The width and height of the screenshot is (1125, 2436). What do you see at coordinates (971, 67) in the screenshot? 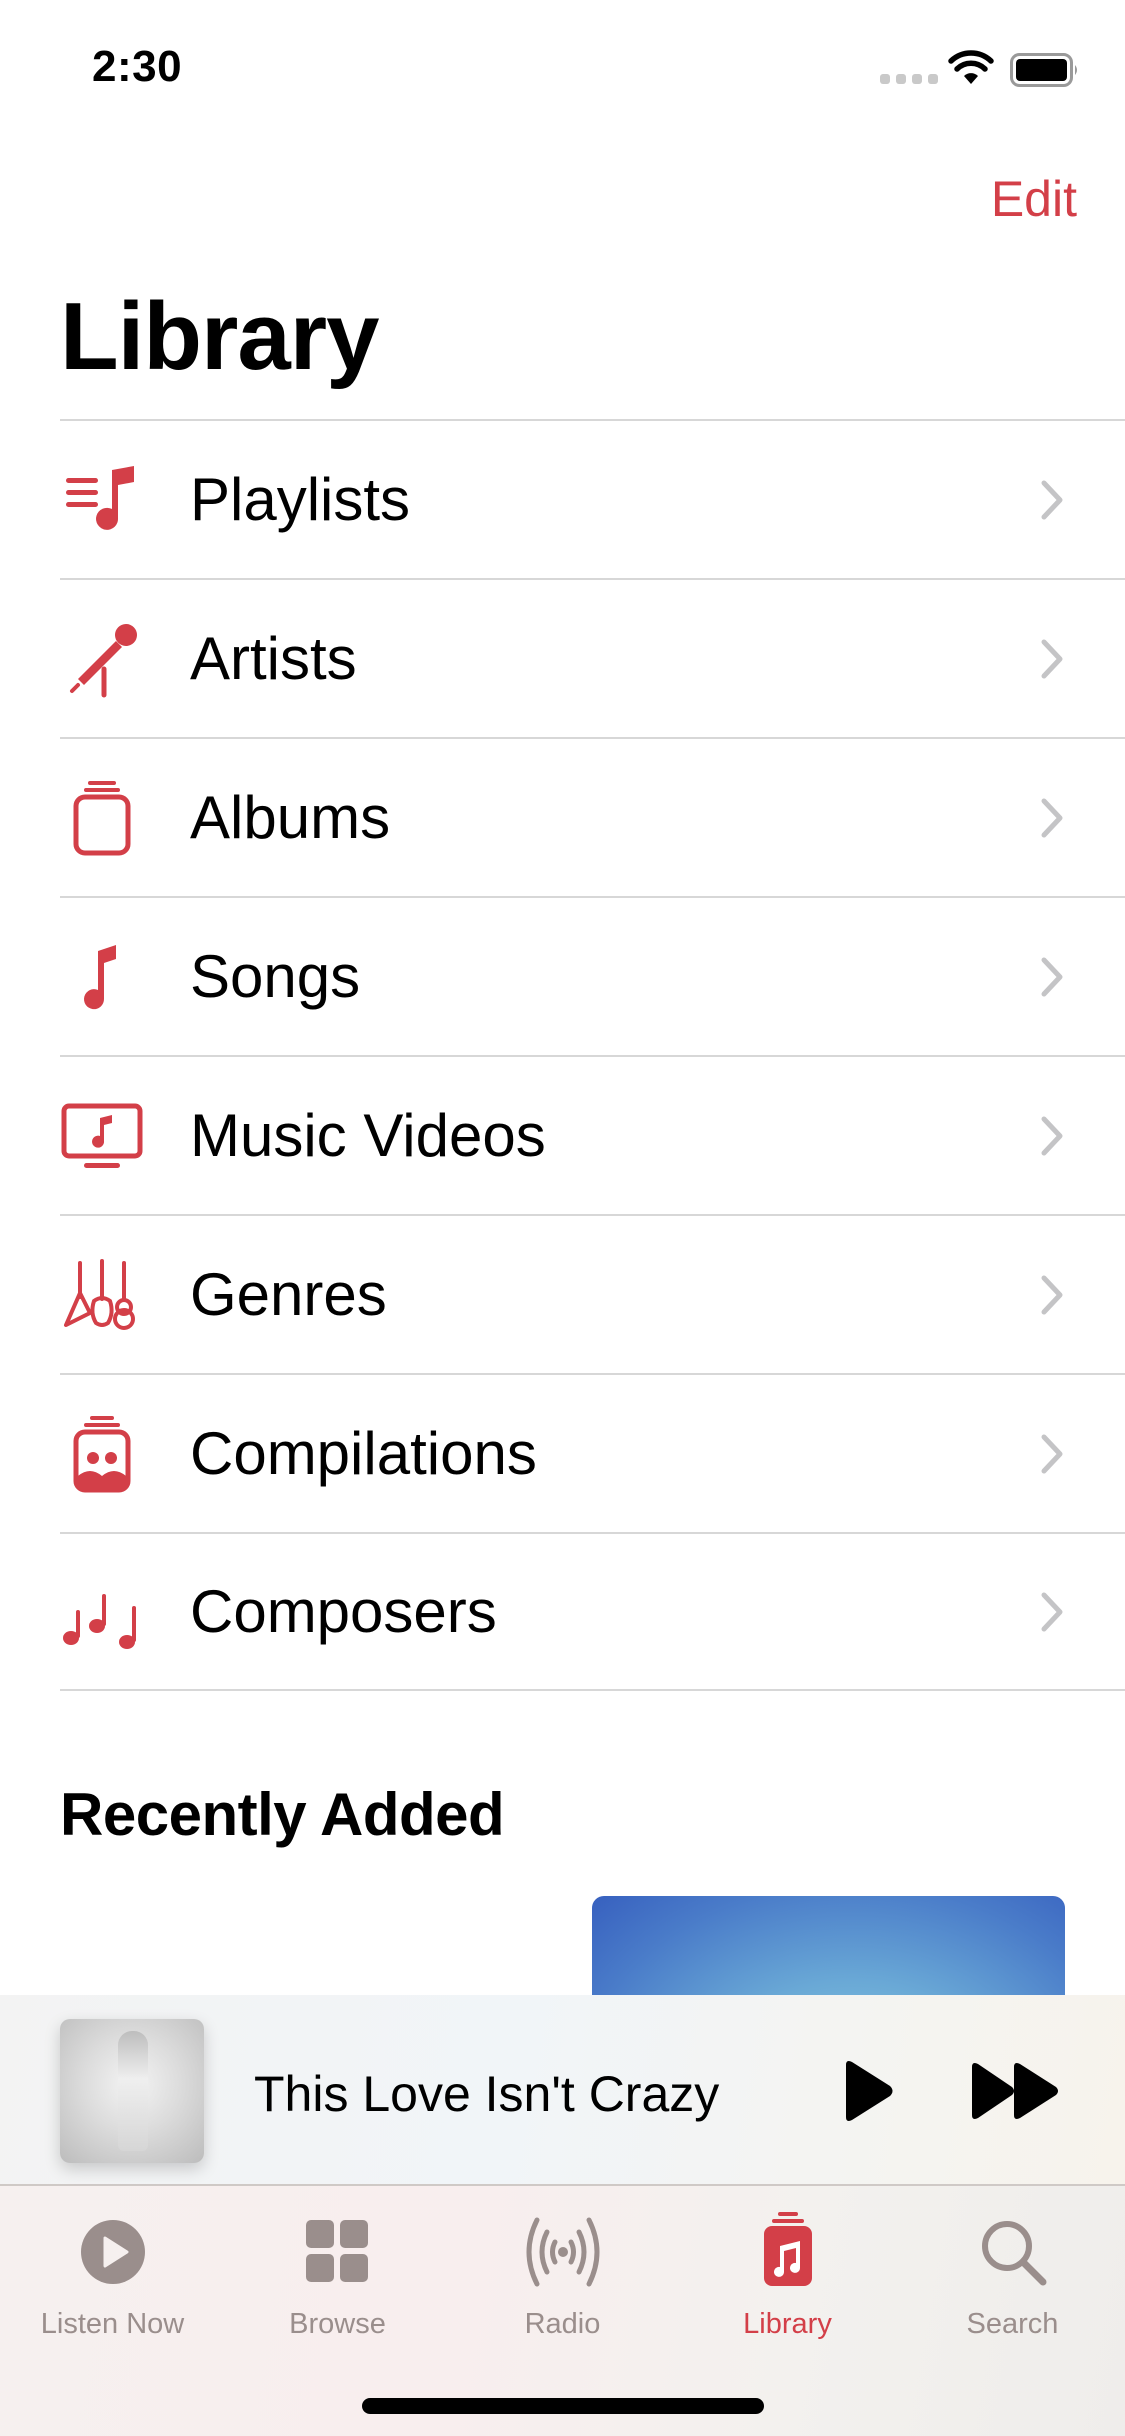
I see `wifi-icon` at bounding box center [971, 67].